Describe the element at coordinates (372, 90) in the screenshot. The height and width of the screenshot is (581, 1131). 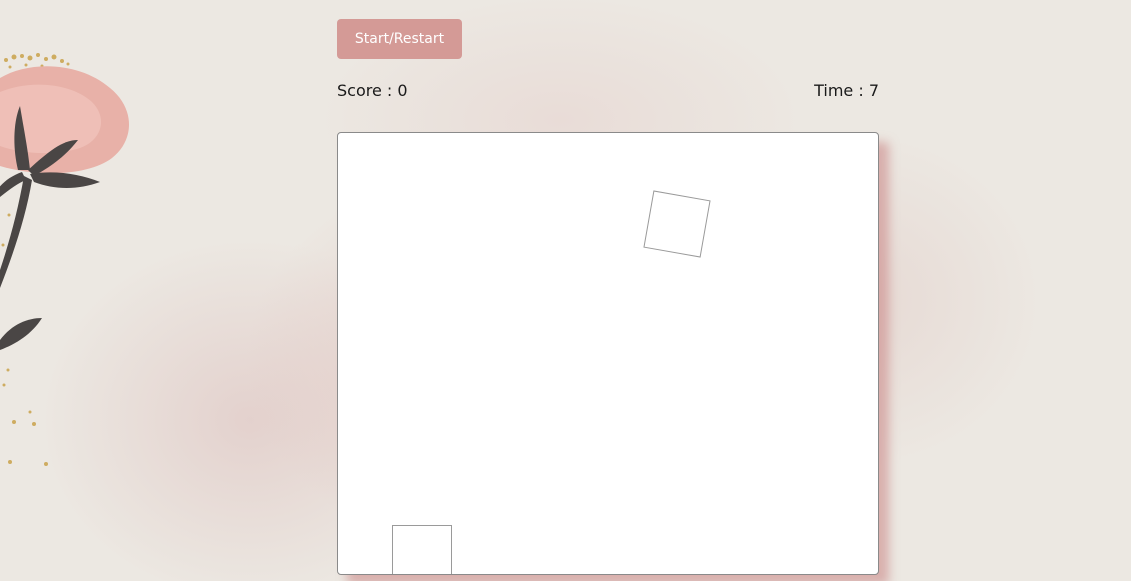
I see `score-display: Score : 0` at that location.